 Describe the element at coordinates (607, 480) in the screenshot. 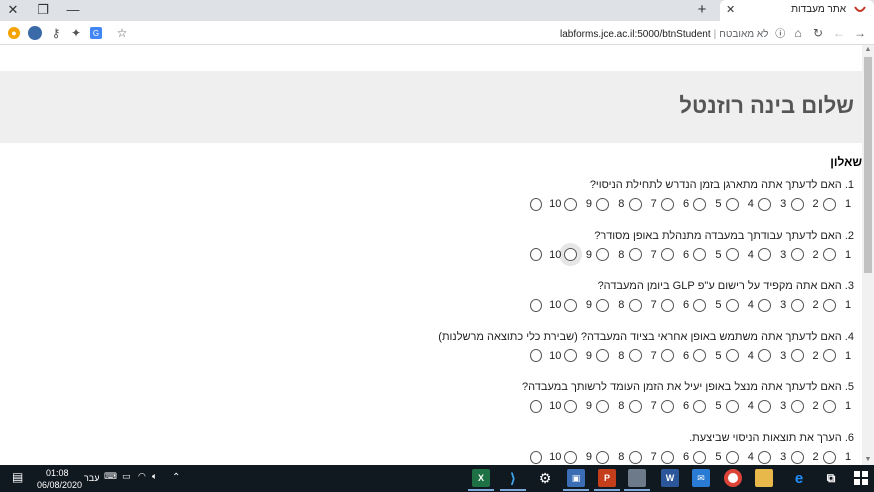

I see `powerpoint-icon: P` at that location.